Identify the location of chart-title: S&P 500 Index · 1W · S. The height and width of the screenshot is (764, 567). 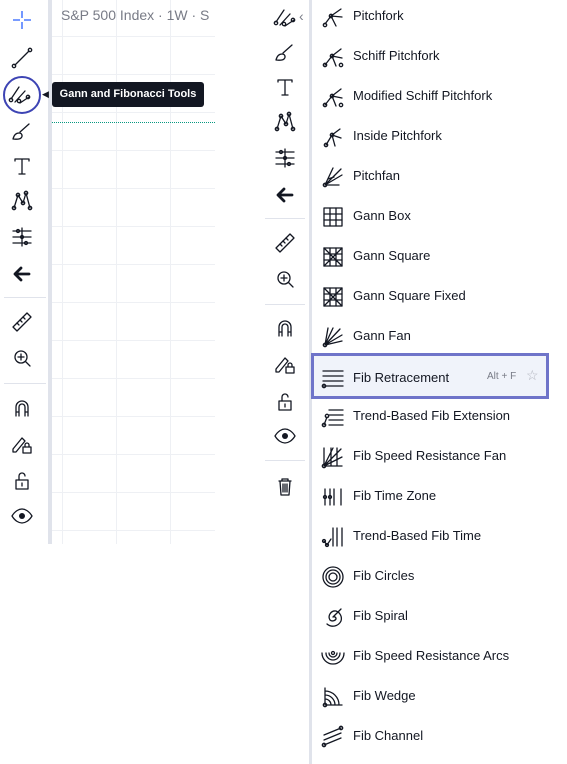
(135, 15).